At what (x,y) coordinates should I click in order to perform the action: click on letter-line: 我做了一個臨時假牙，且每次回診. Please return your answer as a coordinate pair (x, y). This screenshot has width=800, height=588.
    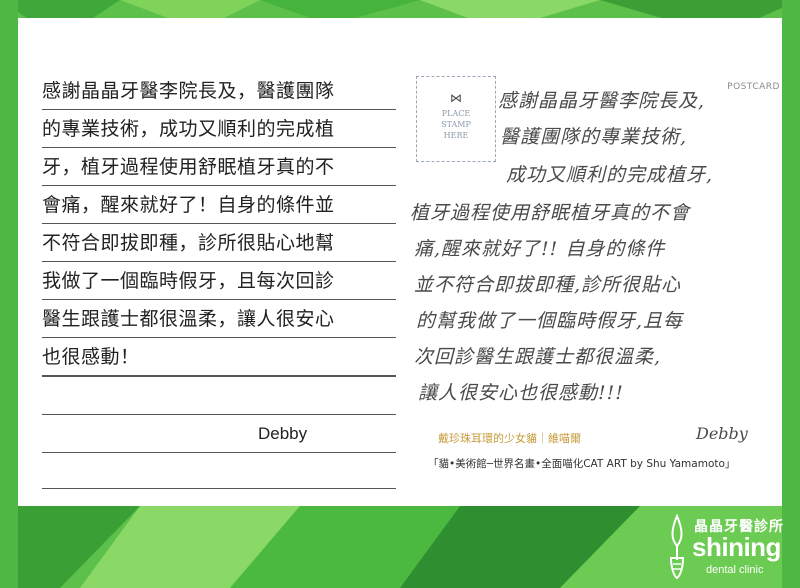
    Looking at the image, I should click on (219, 281).